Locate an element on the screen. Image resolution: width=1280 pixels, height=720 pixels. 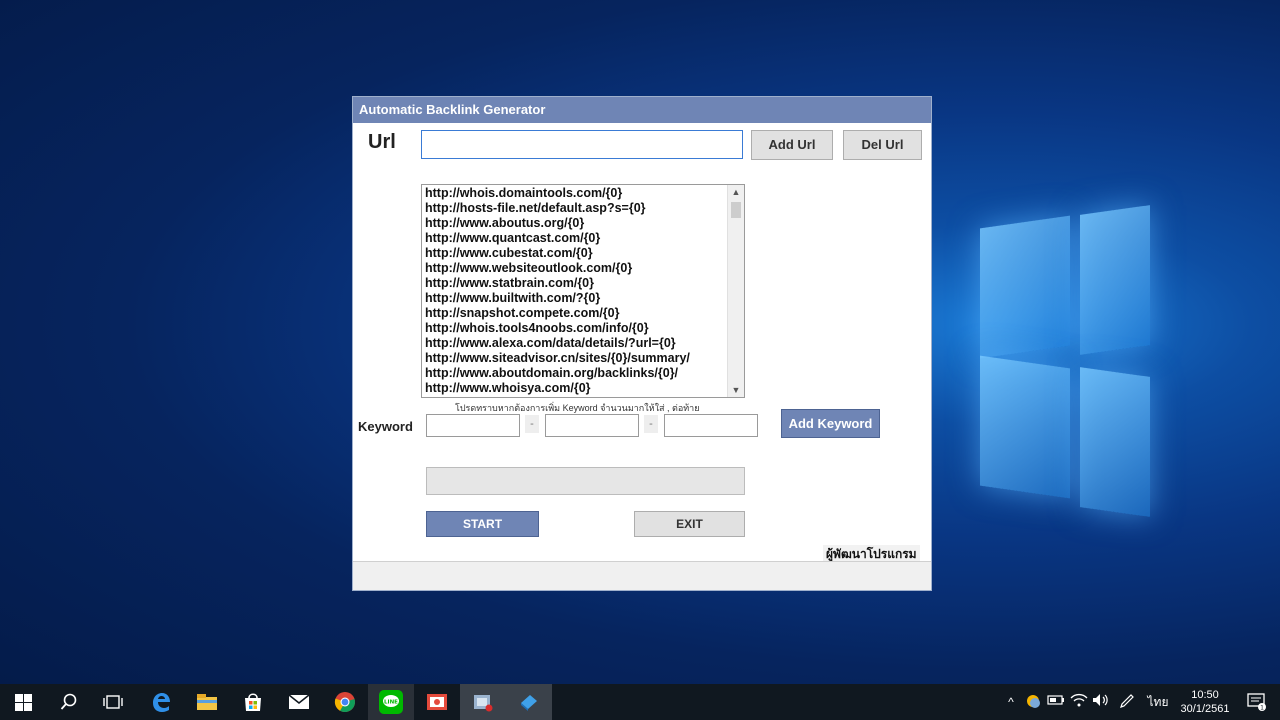
input-language: ไทย is located at coordinates (1158, 702).